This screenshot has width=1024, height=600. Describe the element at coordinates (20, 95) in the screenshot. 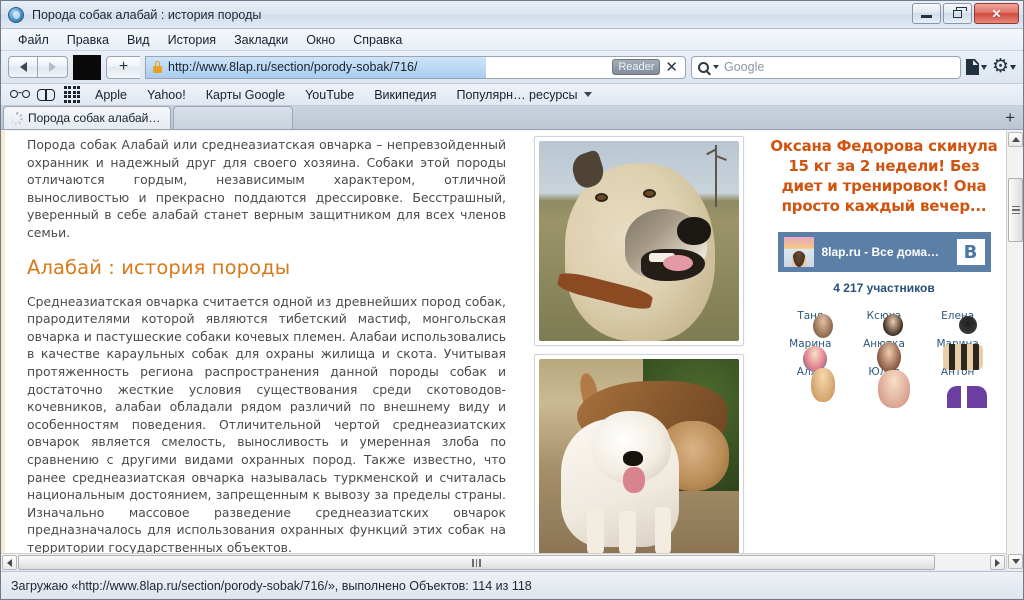

I see `reading-glasses-icon` at that location.